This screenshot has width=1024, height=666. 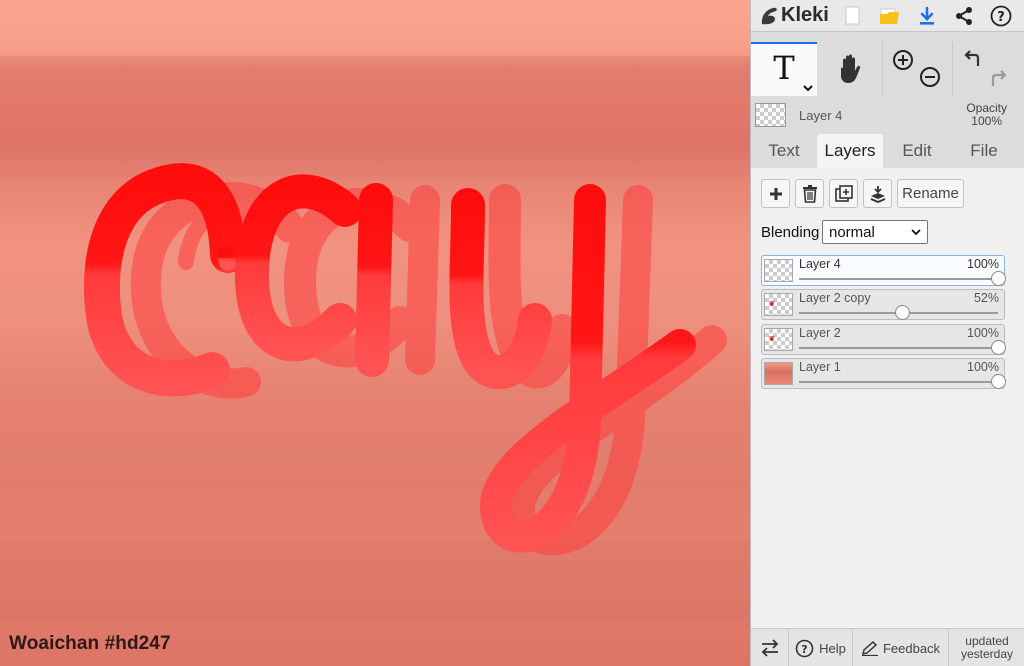 I want to click on merge-down-icon, so click(x=877, y=194).